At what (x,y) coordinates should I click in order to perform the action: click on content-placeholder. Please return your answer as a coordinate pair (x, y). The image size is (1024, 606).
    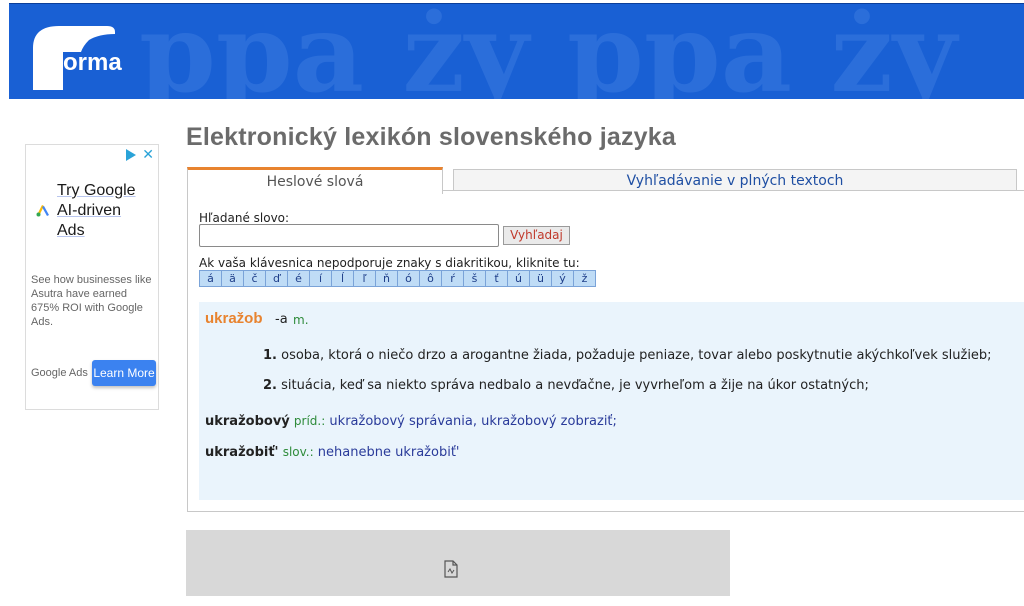
    Looking at the image, I should click on (458, 563).